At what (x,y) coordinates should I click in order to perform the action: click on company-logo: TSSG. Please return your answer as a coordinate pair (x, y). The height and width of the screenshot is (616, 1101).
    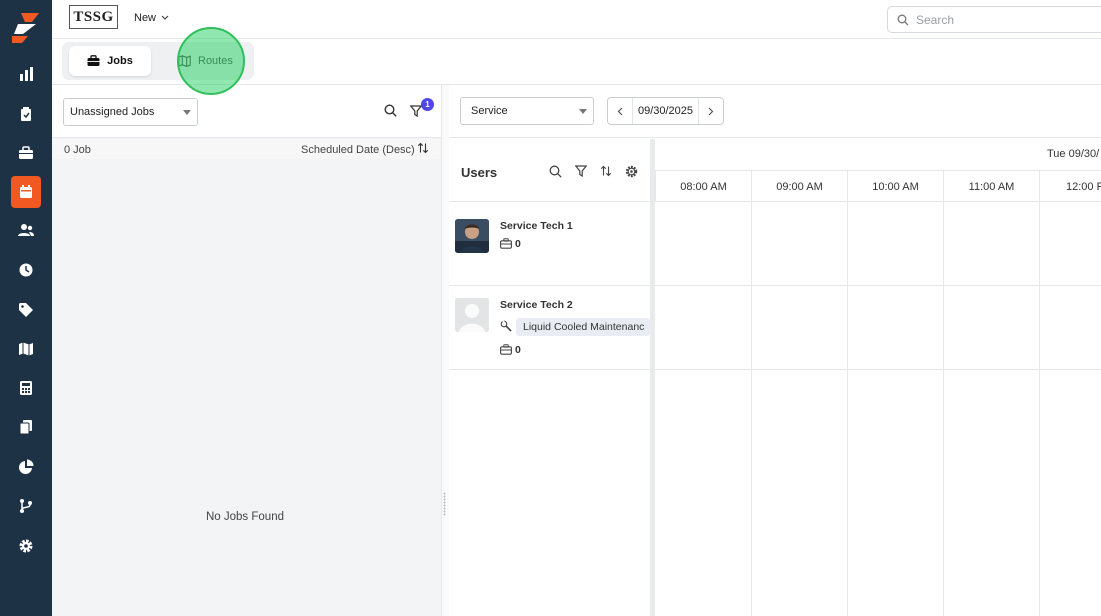
    Looking at the image, I should click on (93, 17).